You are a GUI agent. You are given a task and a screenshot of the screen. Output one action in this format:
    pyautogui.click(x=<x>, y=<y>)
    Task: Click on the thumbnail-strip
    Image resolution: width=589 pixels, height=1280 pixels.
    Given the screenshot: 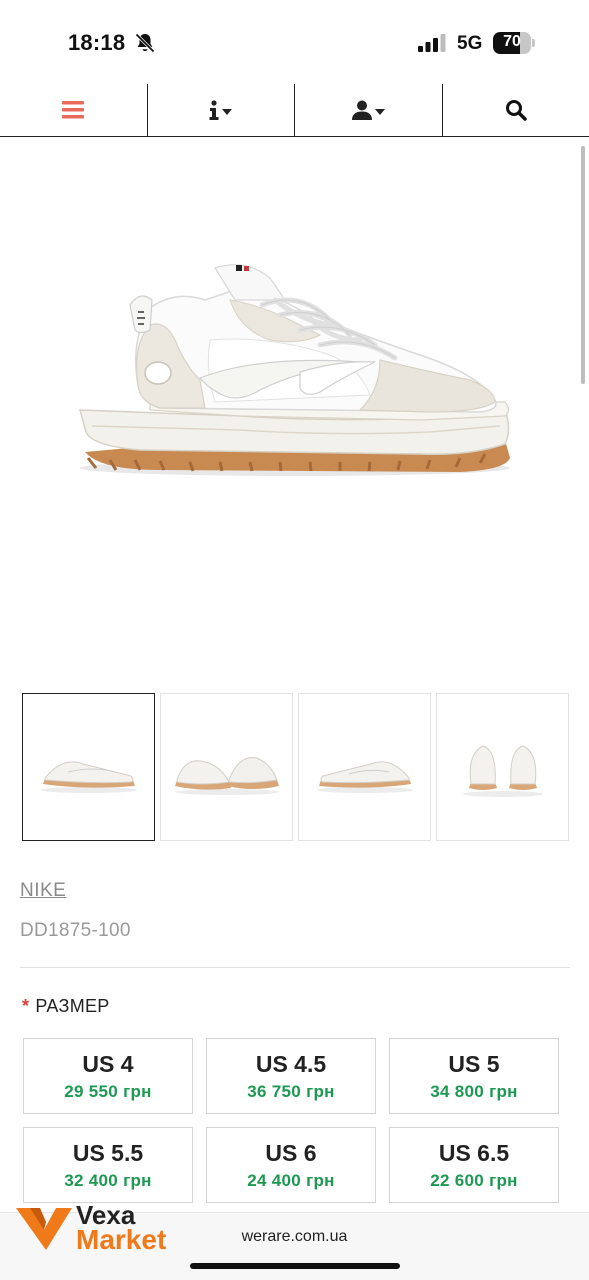 What is the action you would take?
    pyautogui.click(x=296, y=767)
    